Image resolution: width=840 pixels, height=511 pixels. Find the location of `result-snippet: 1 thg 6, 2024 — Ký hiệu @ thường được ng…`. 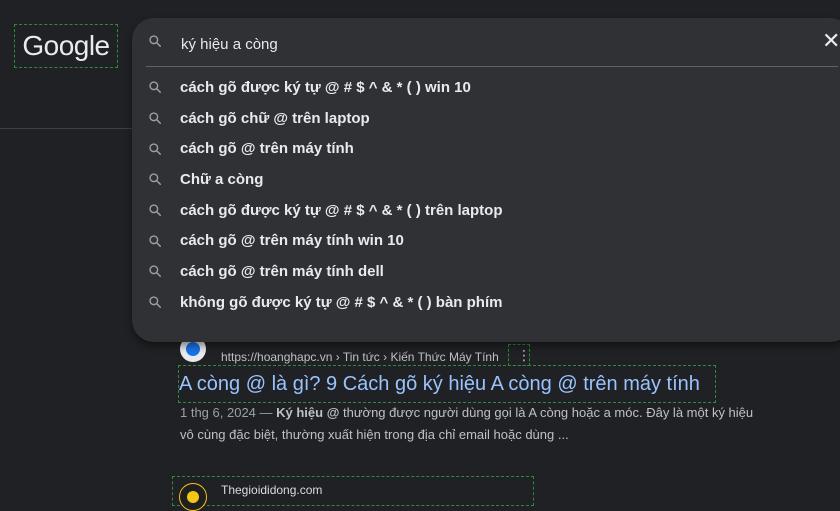

result-snippet: 1 thg 6, 2024 — Ký hiệu @ thường được ng… is located at coordinates (510, 424).